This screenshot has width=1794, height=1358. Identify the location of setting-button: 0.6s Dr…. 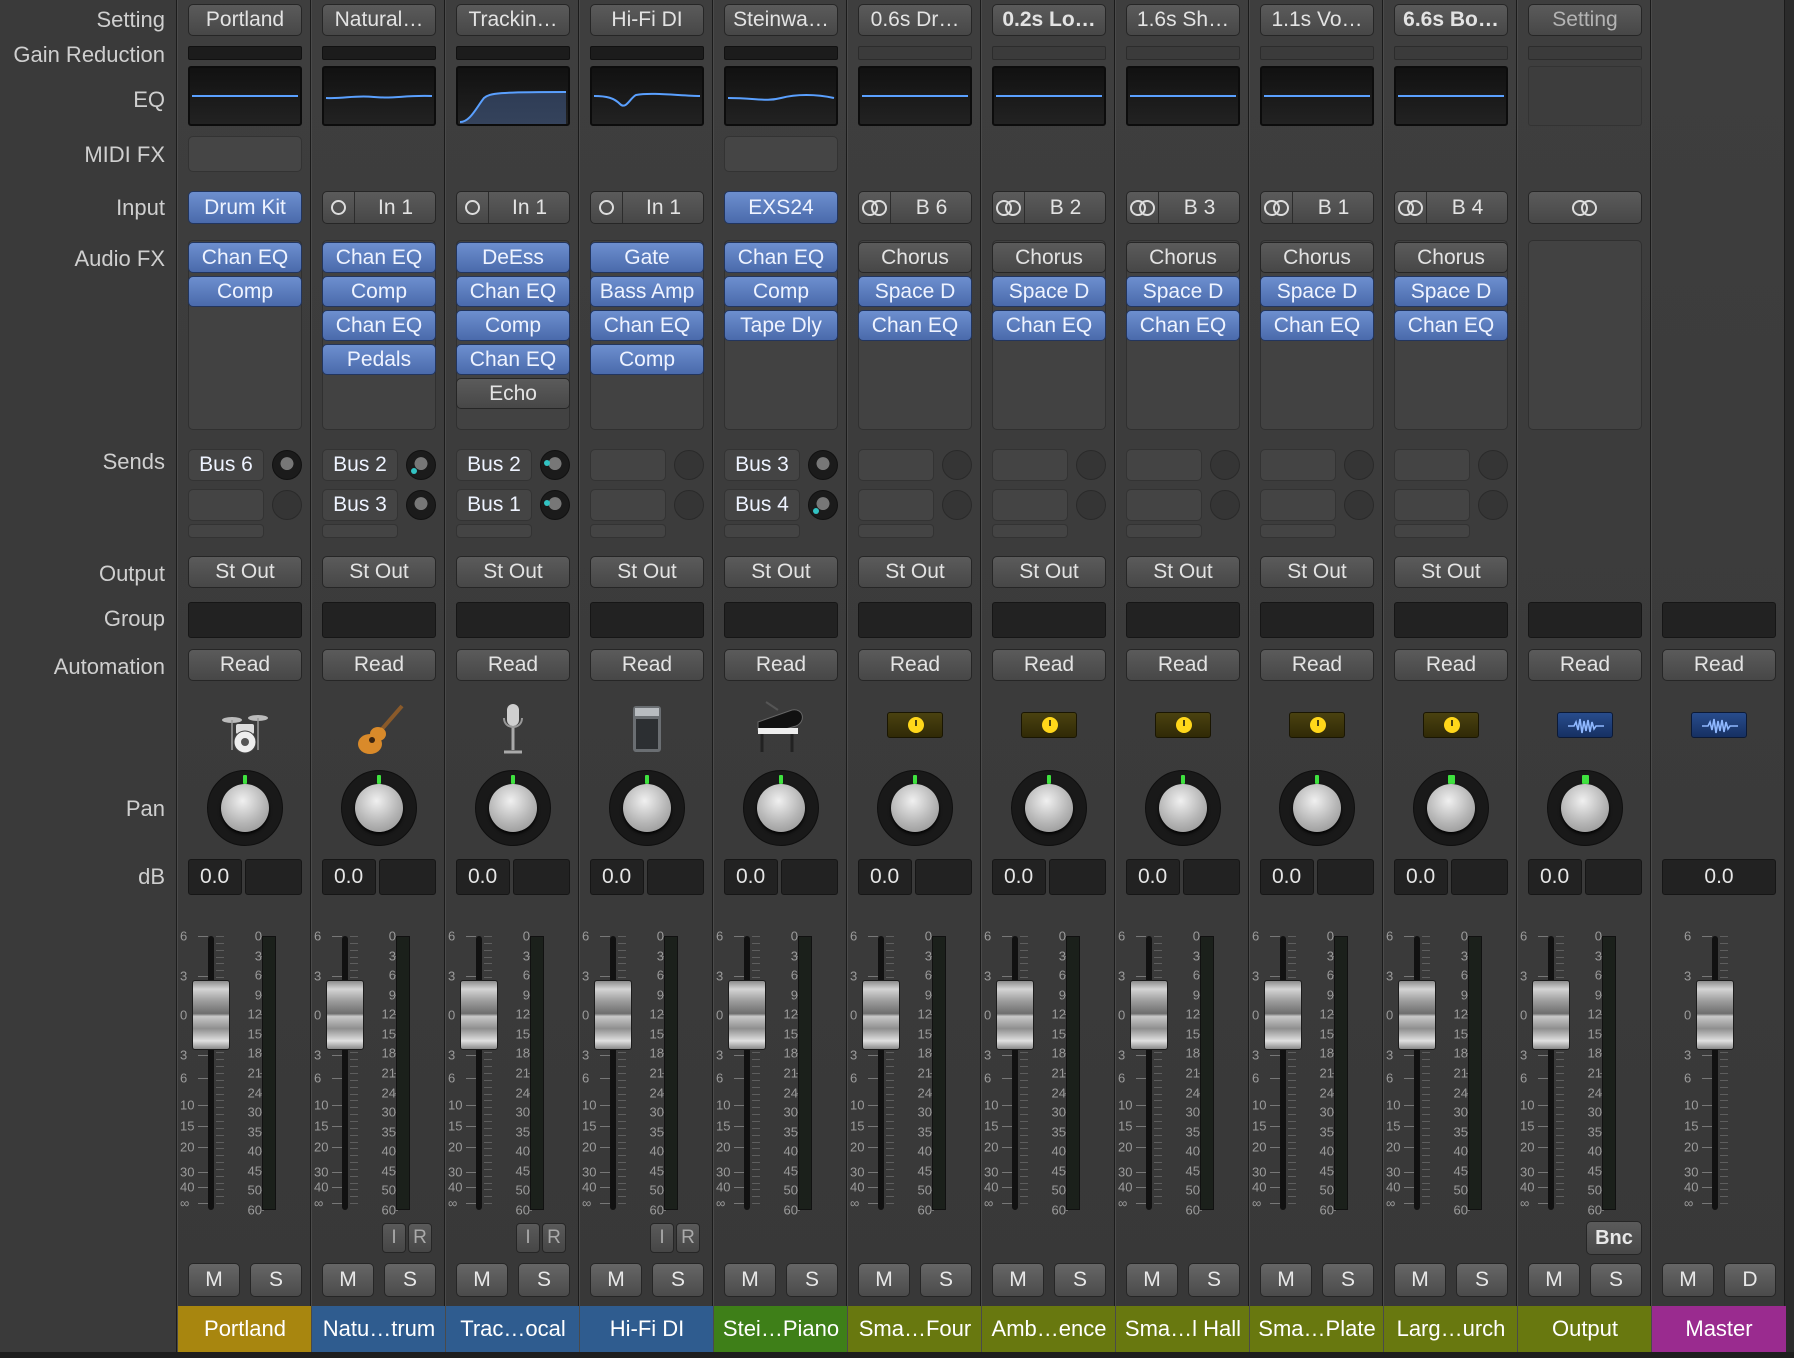
(915, 20).